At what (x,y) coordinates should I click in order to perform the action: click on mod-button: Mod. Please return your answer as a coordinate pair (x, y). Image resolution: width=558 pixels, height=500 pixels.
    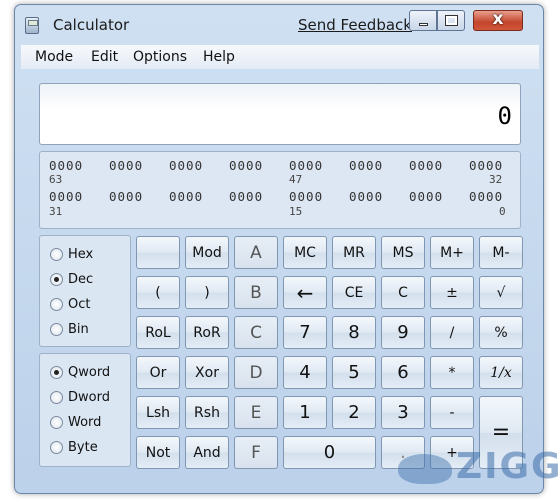
    Looking at the image, I should click on (207, 252).